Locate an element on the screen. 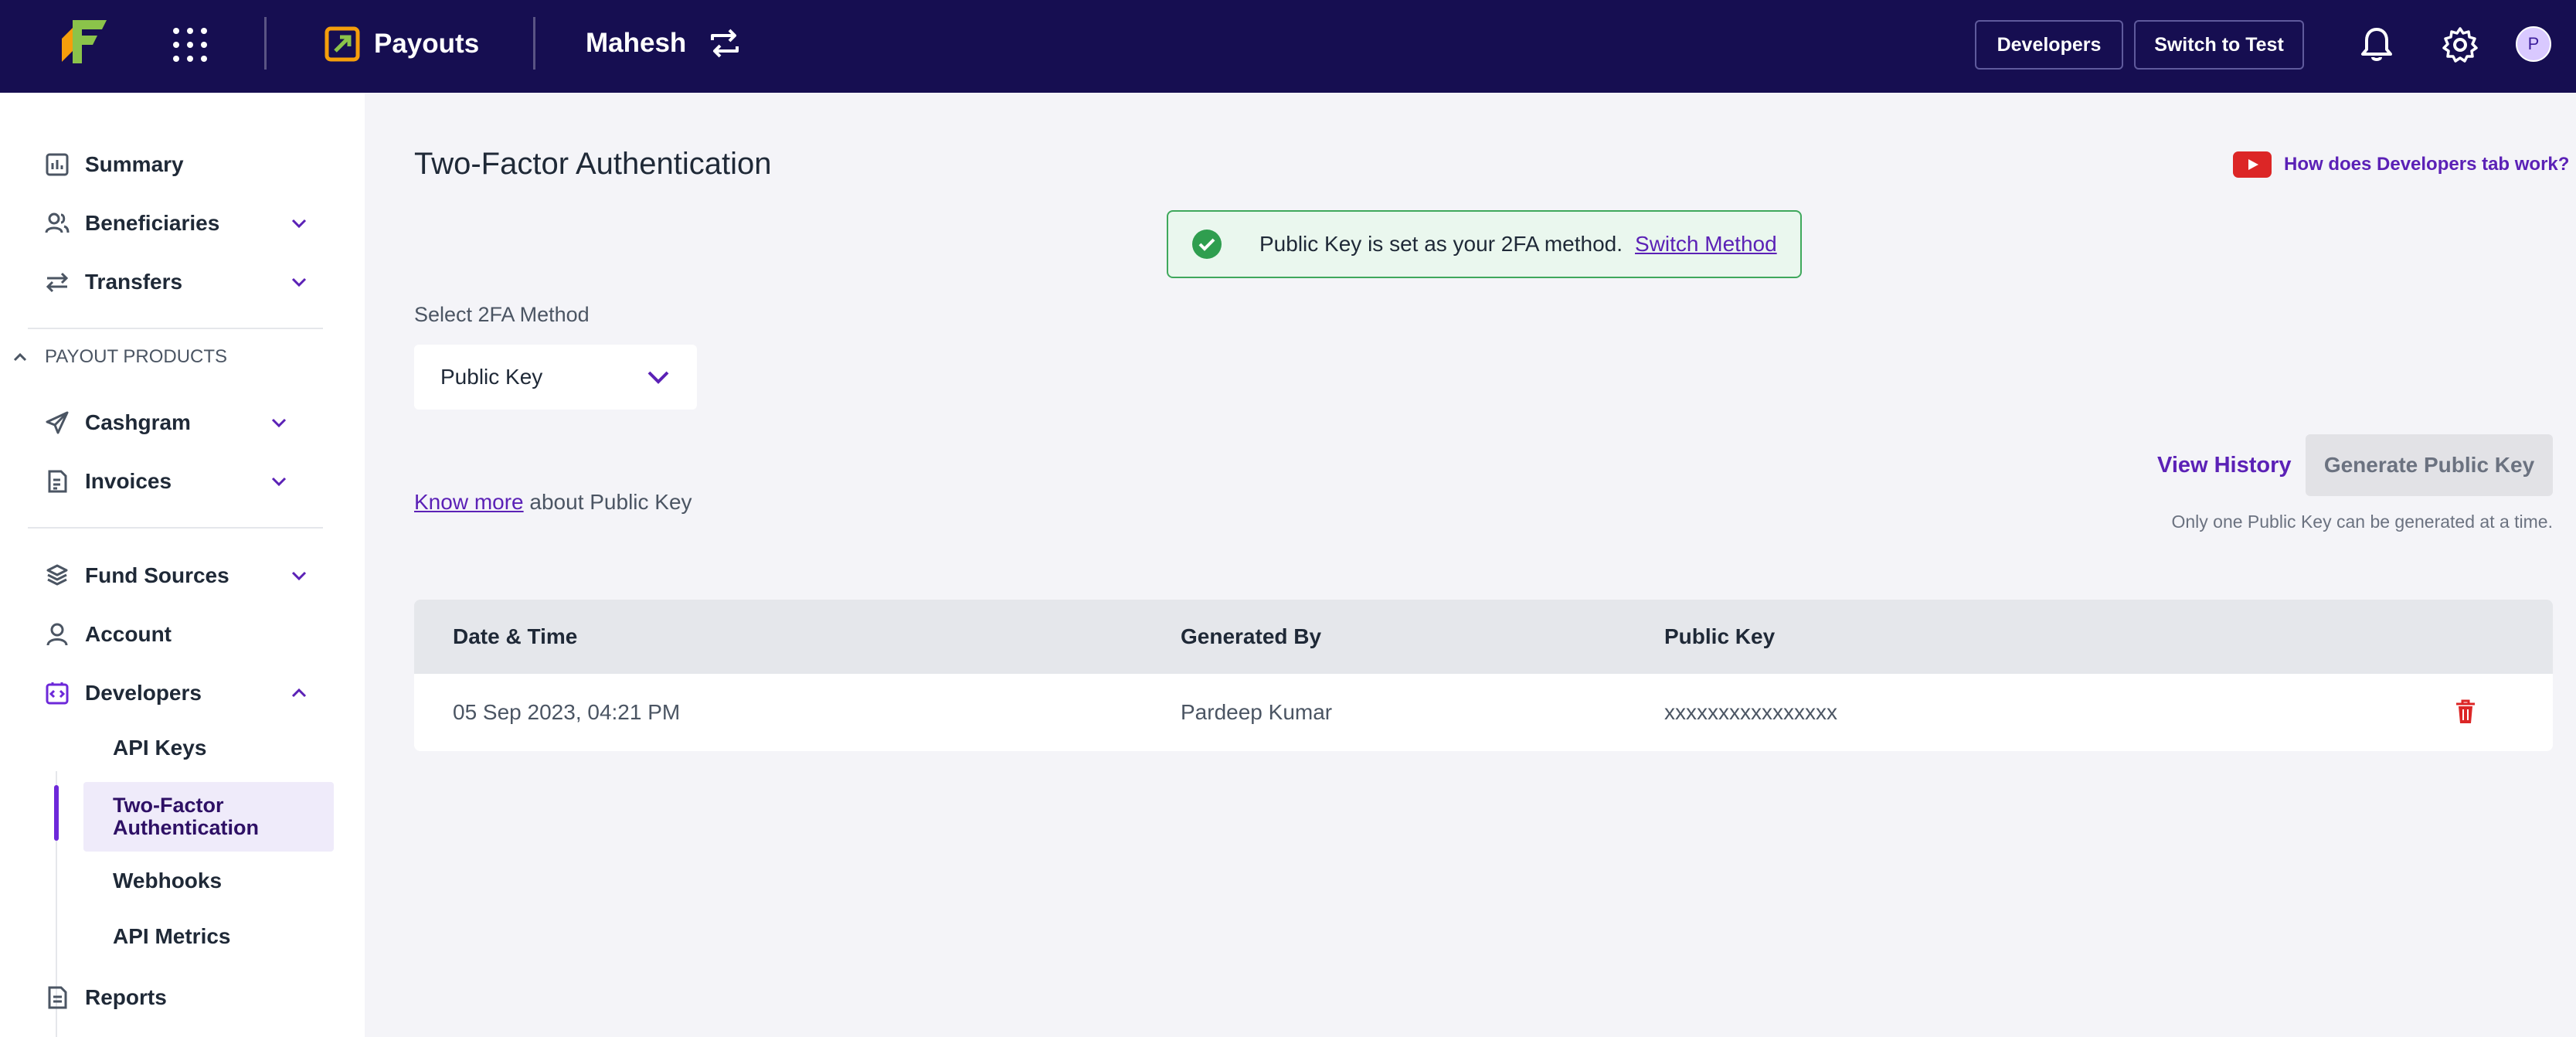  cell-date: 05 Sep 2023, 04:21 PM is located at coordinates (567, 712).